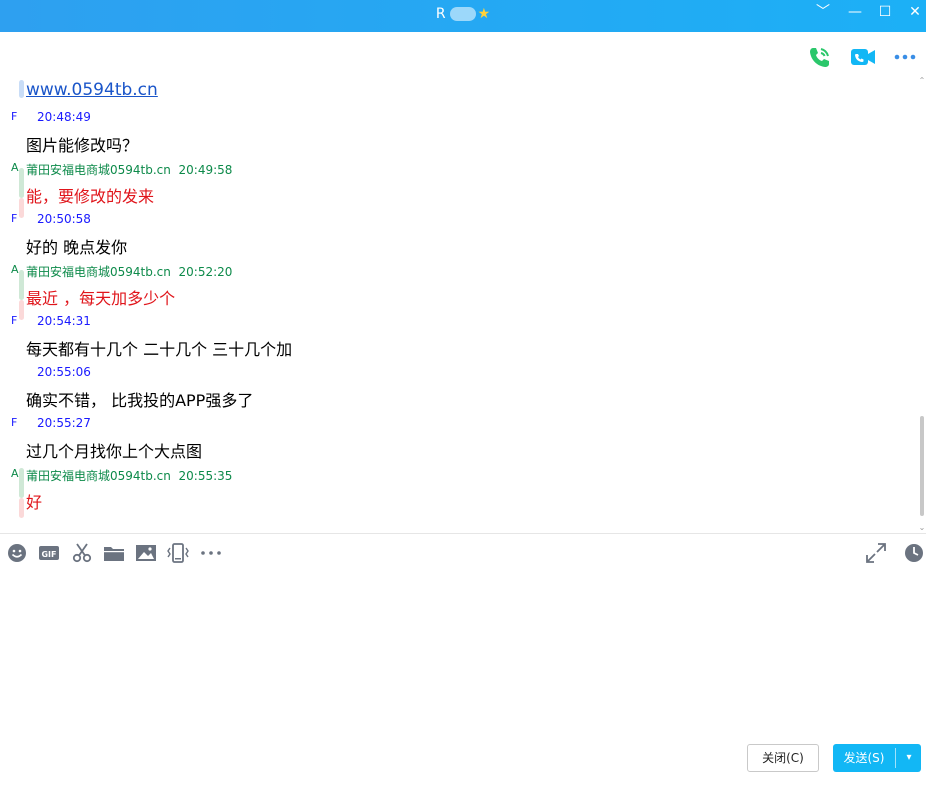  Describe the element at coordinates (114, 553) in the screenshot. I see `folder-icon` at that location.